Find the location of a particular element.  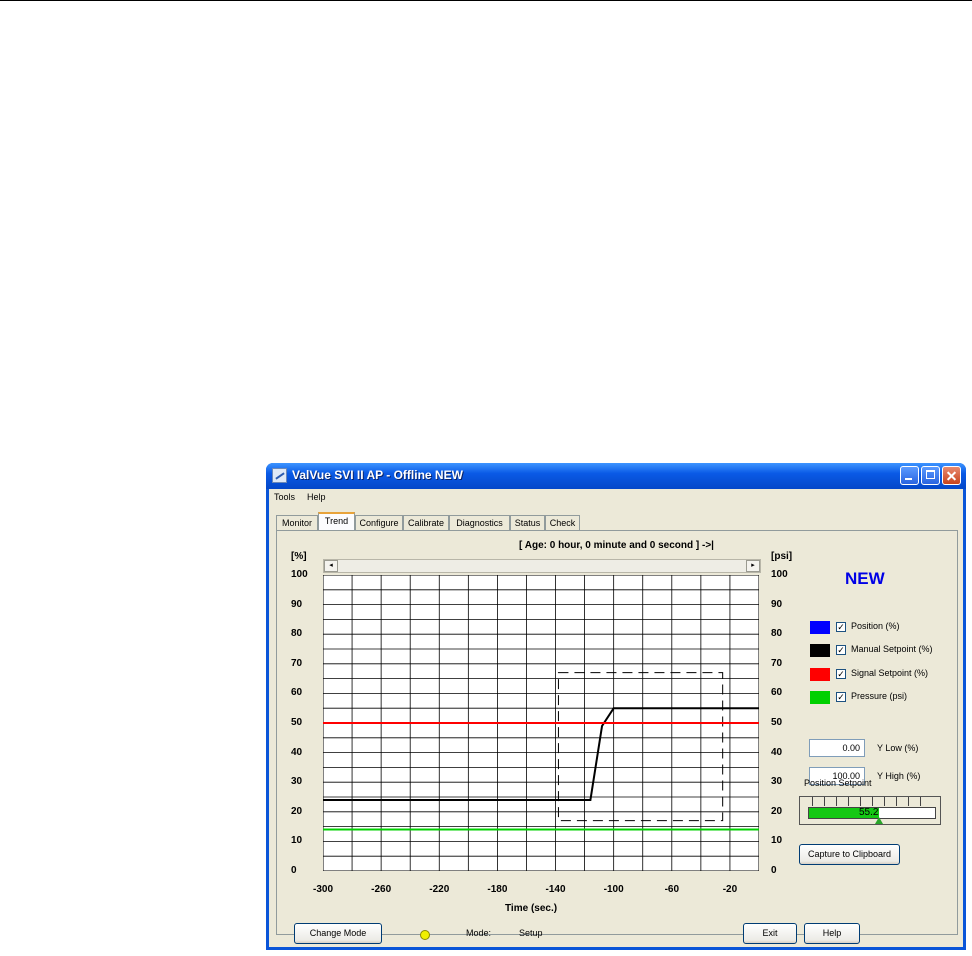

tab-status: Status is located at coordinates (527, 522).